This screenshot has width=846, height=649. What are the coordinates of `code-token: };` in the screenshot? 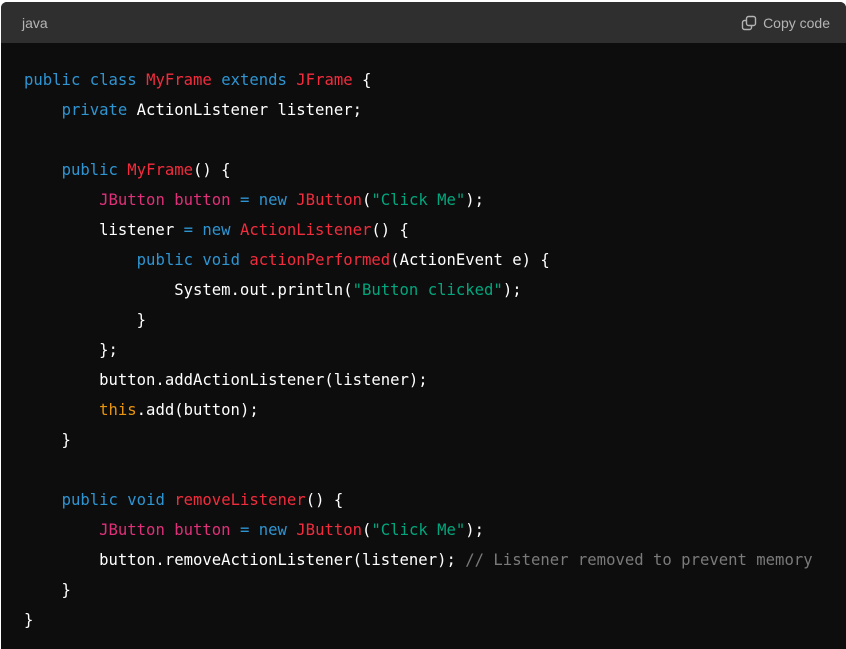 It's located at (71, 350).